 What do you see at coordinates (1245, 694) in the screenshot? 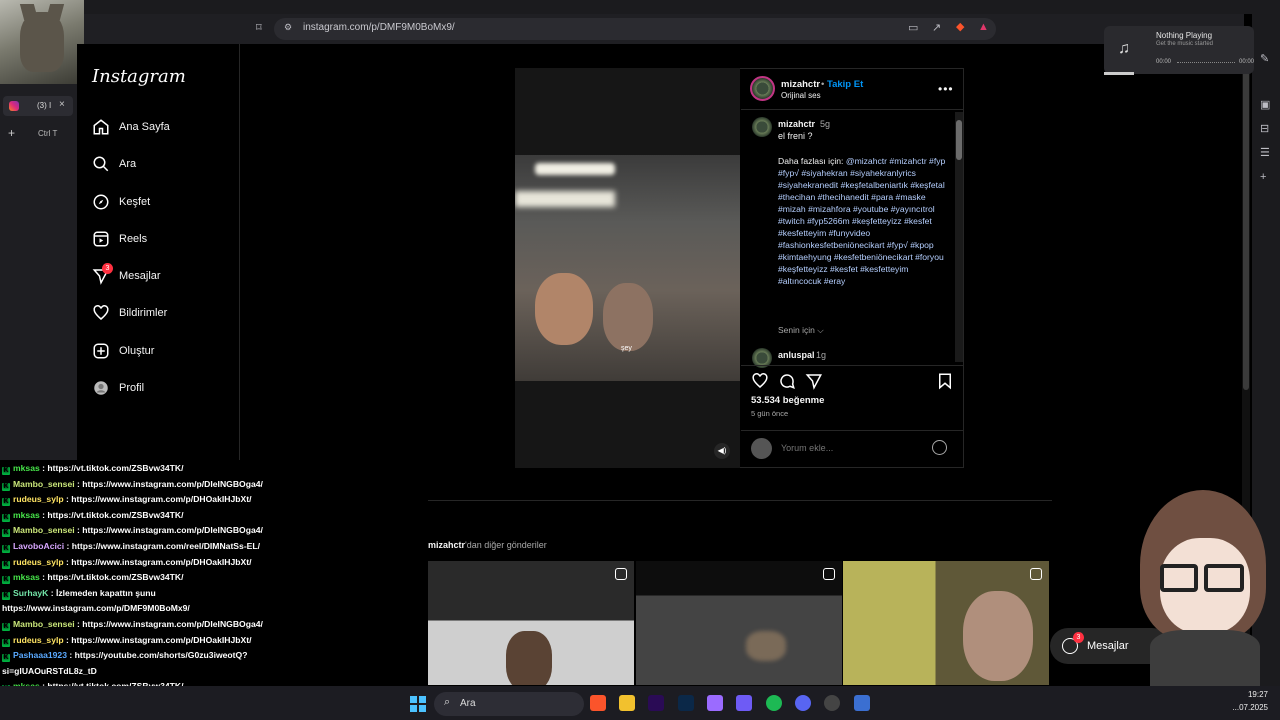
I see `clock-time: 19:27` at bounding box center [1245, 694].